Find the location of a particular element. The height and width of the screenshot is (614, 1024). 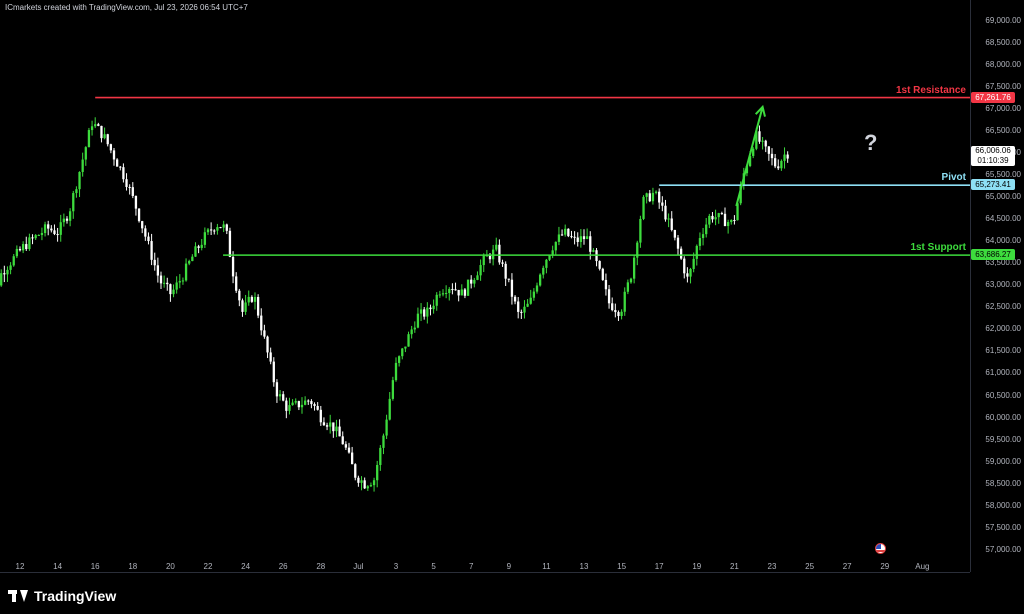

price-axis-tick: 60,500.00 is located at coordinates (1003, 395).